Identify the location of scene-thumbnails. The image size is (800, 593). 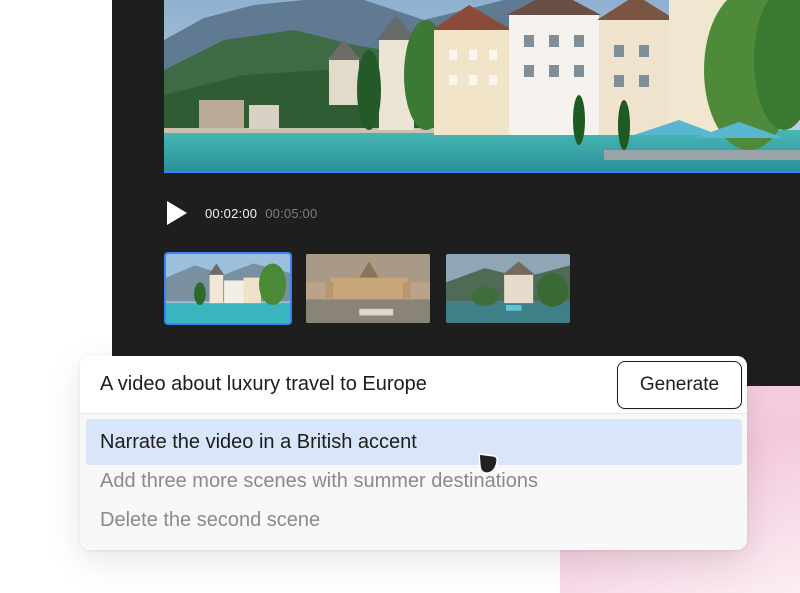
(368, 288).